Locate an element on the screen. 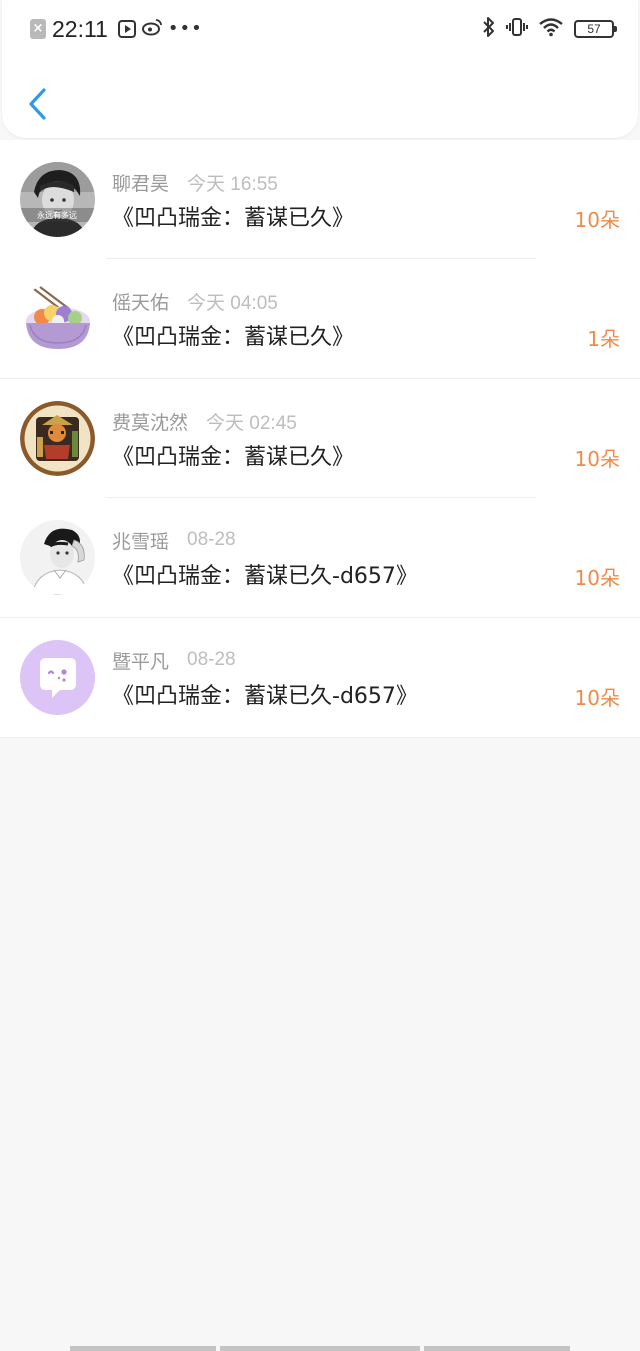  warrior-badge-avatar is located at coordinates (57, 438).